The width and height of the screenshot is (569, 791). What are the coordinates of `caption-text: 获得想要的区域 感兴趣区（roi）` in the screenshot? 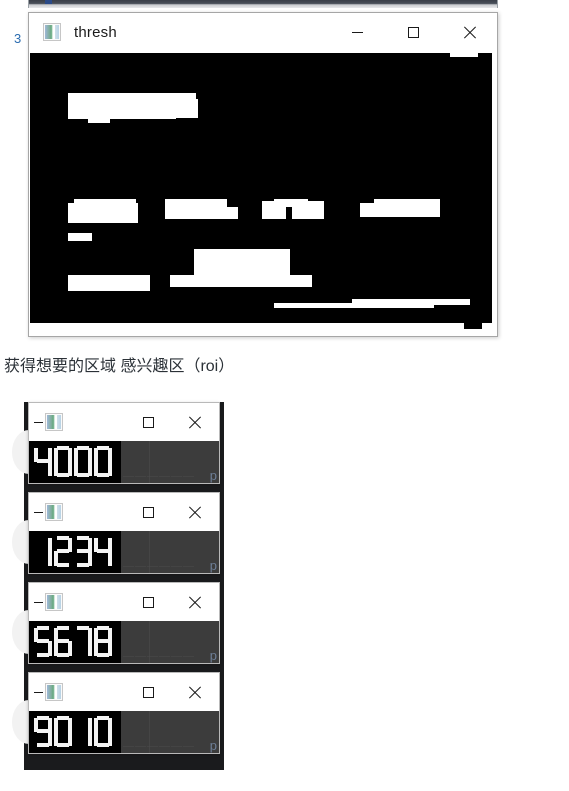 It's located at (119, 366).